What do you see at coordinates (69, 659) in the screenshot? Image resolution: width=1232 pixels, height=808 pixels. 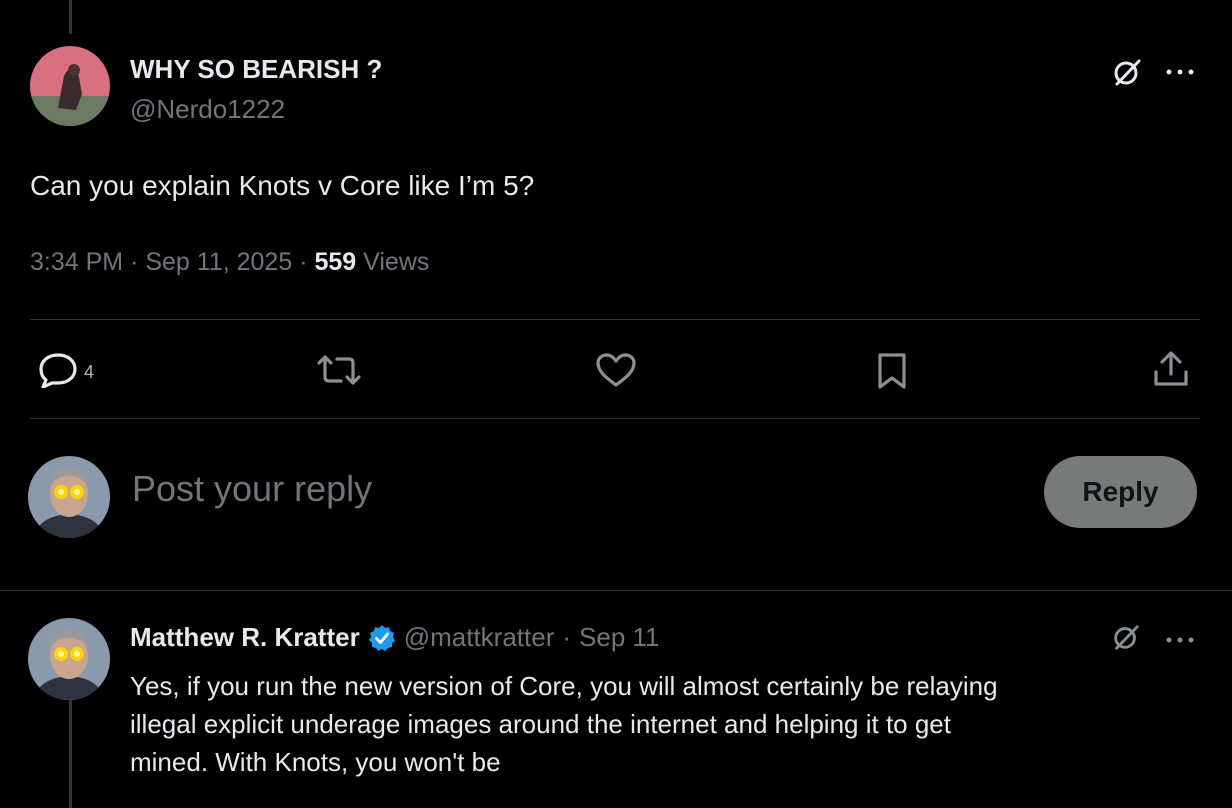 I see `reply-author-avatar` at bounding box center [69, 659].